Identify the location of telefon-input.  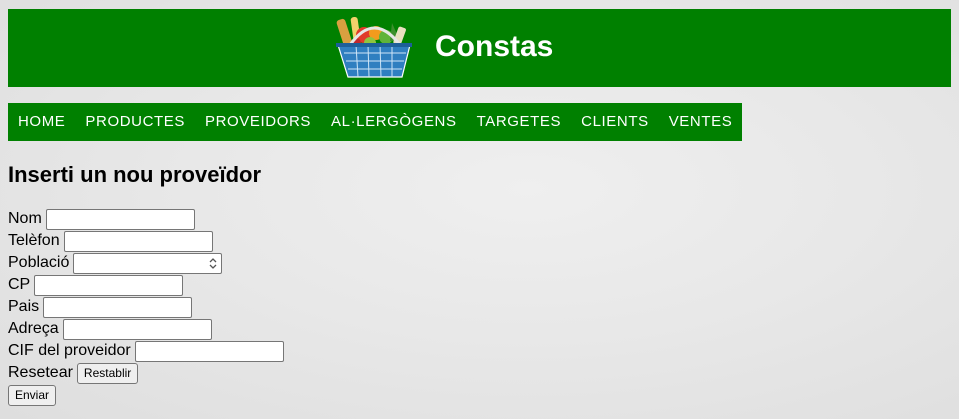
(138, 241).